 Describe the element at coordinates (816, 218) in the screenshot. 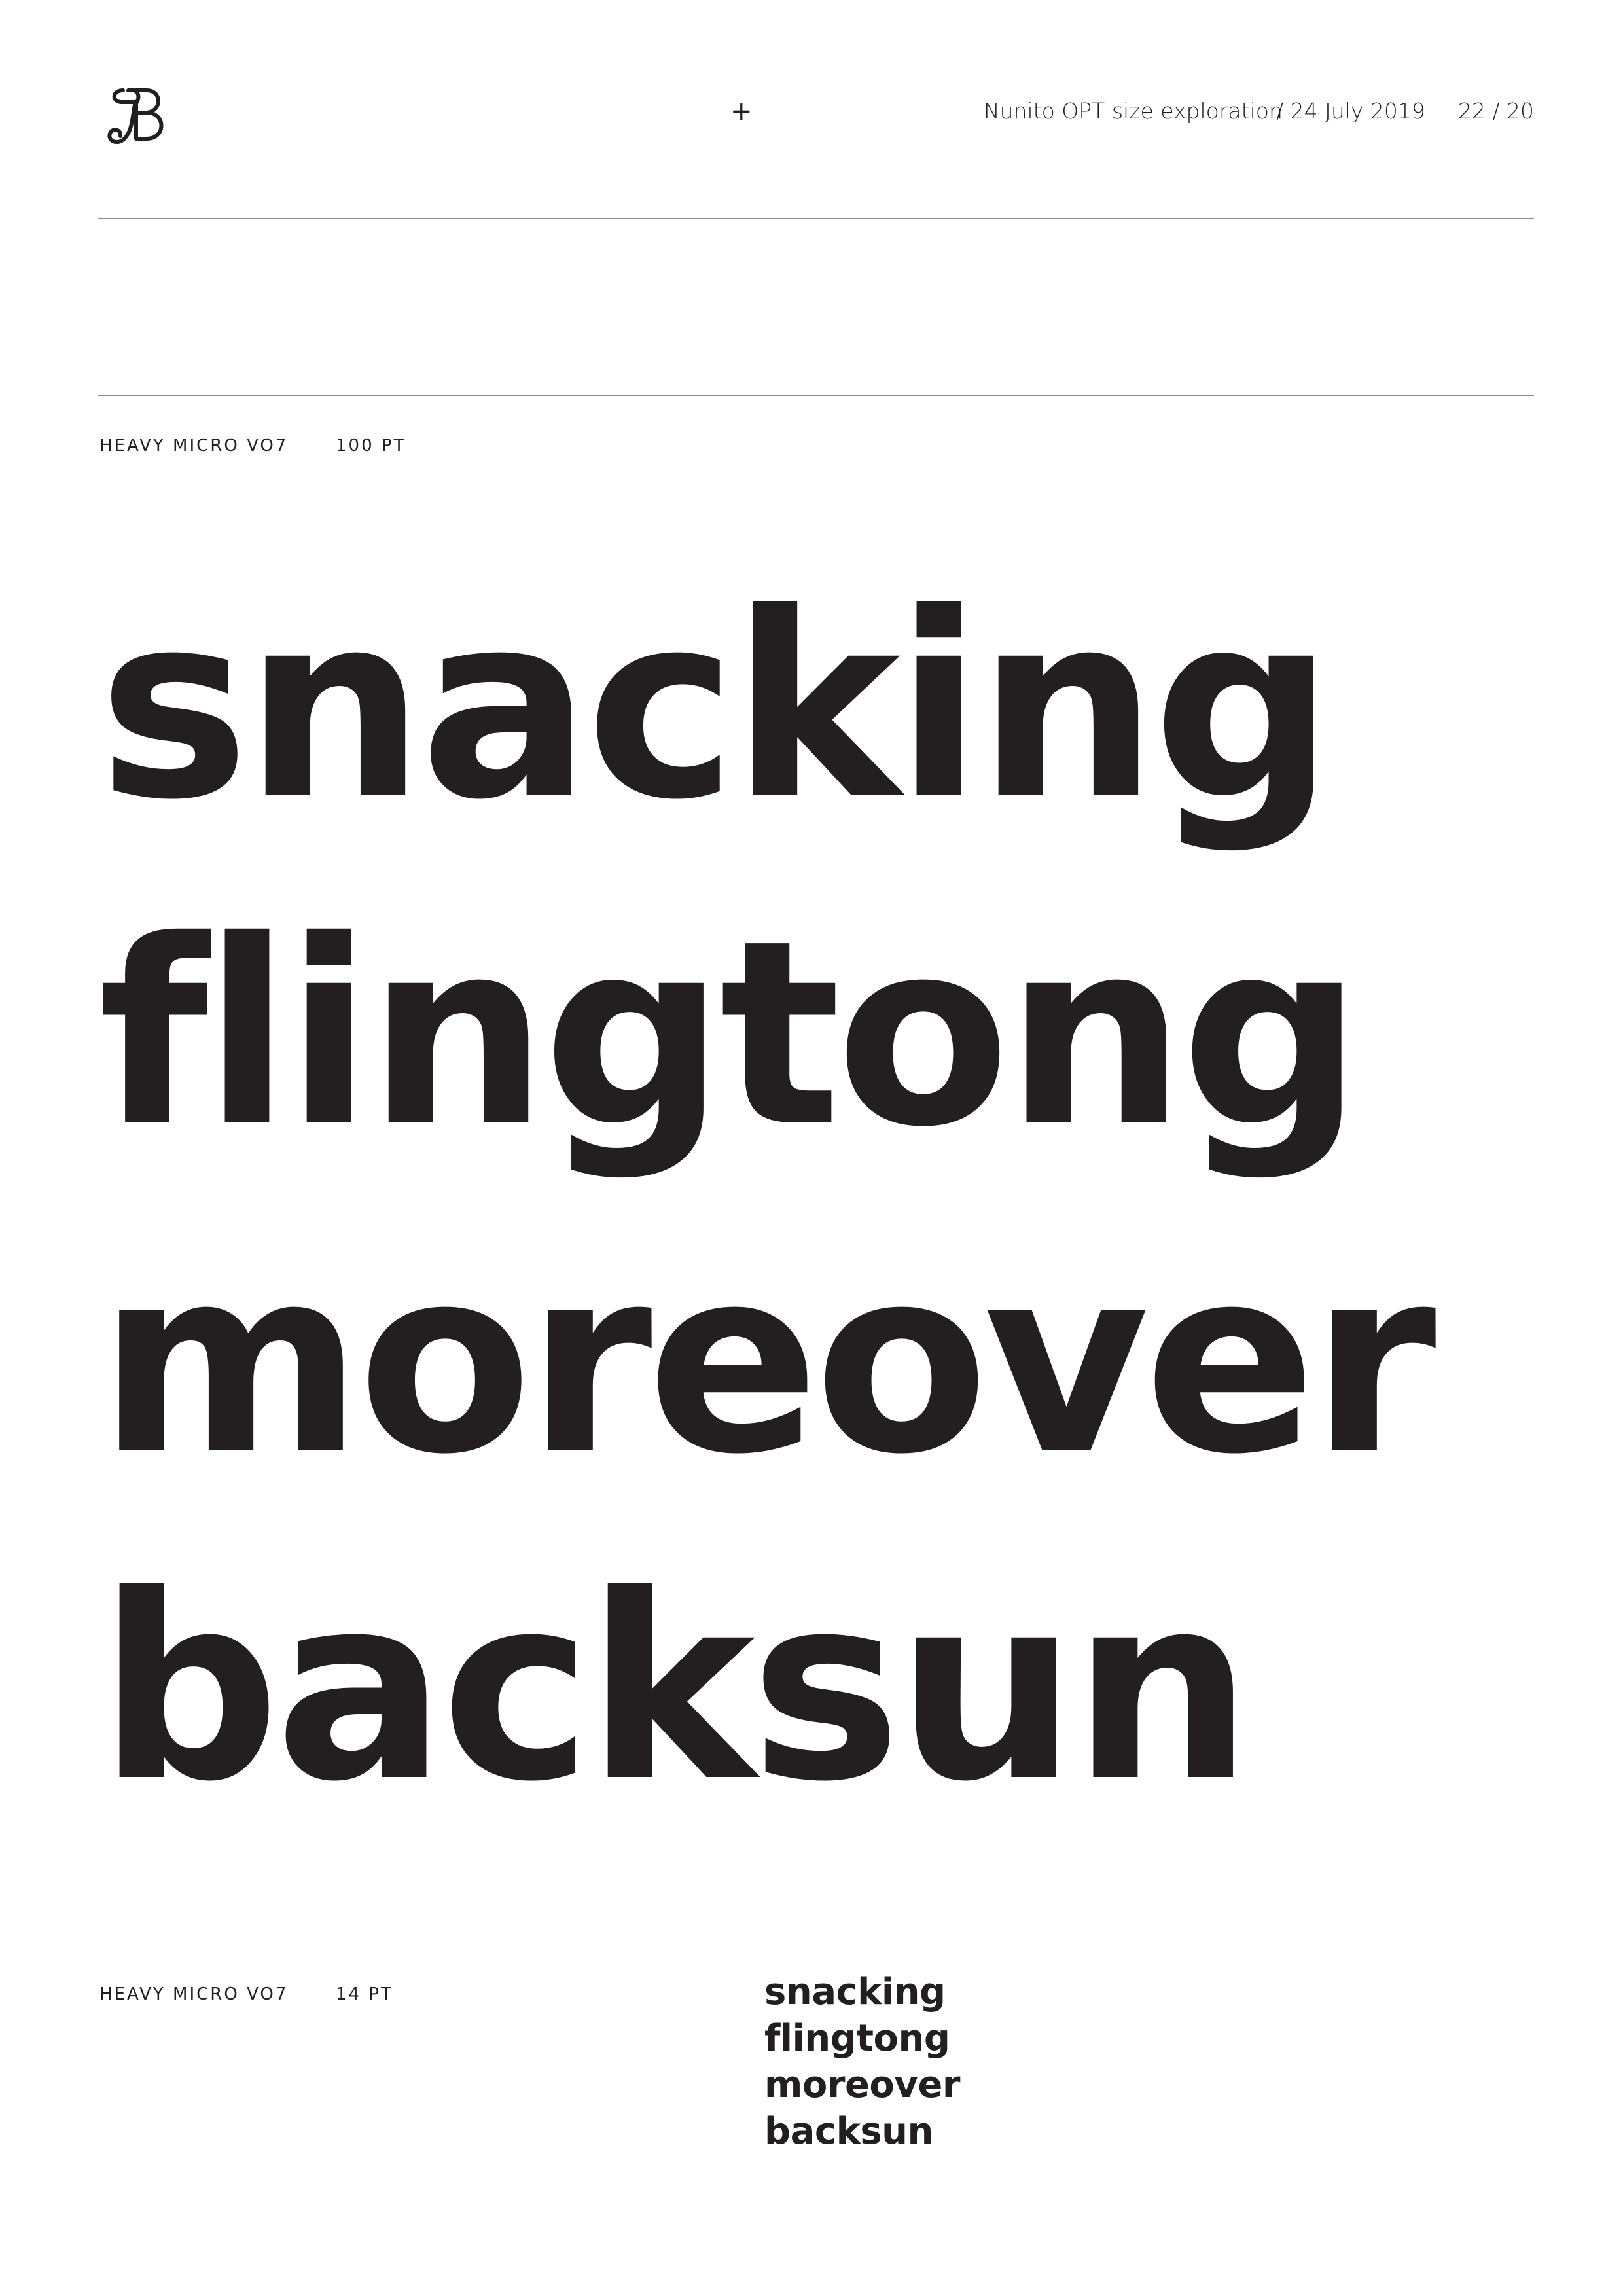

I see `top-divider` at that location.